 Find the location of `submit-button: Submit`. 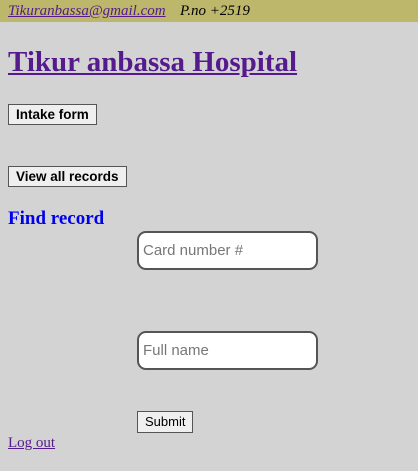

submit-button: Submit is located at coordinates (165, 422).